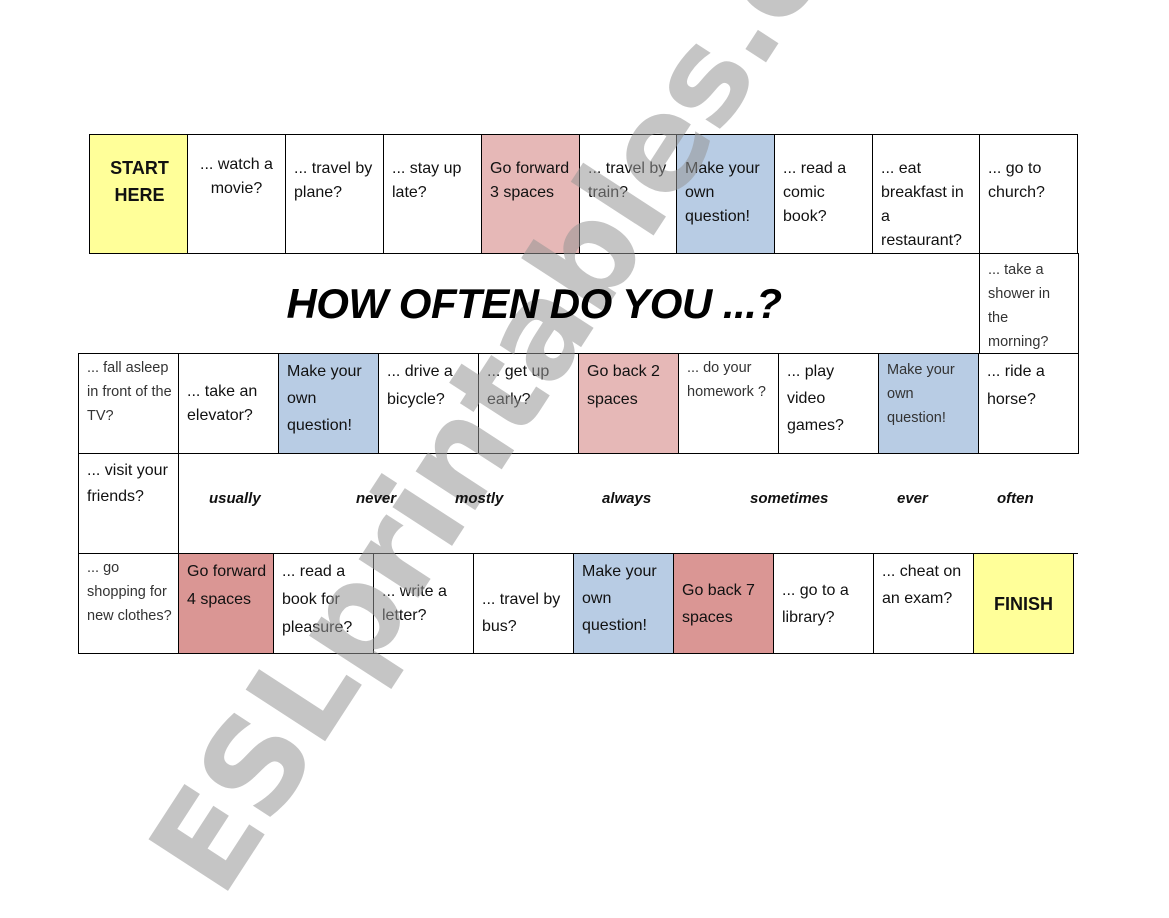  Describe the element at coordinates (923, 603) in the screenshot. I see `board-cell: ... cheat on an exam?` at that location.